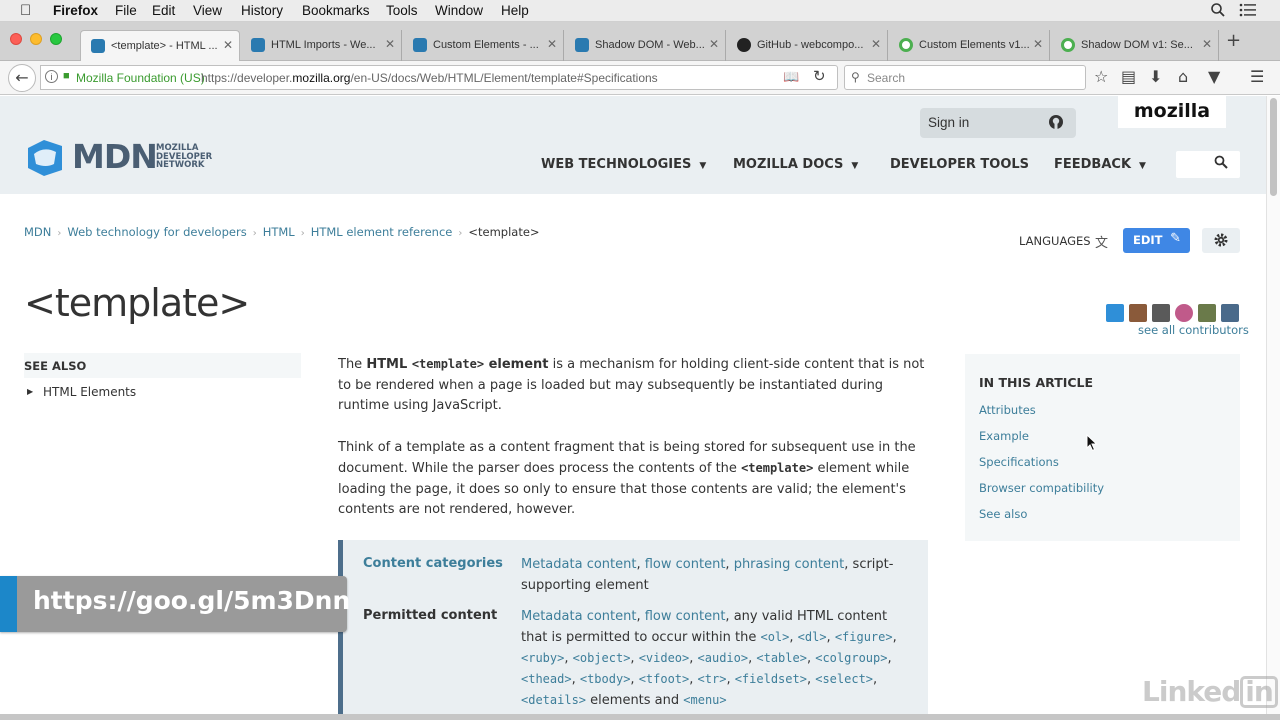 Image resolution: width=1280 pixels, height=720 pixels. What do you see at coordinates (1172, 112) in the screenshot?
I see `mozilla-wordmark: mozilla` at bounding box center [1172, 112].